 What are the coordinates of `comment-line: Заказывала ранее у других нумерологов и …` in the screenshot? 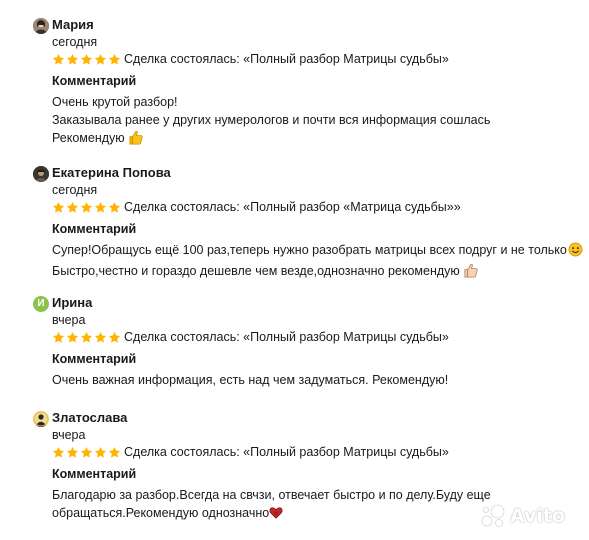 It's located at (271, 120).